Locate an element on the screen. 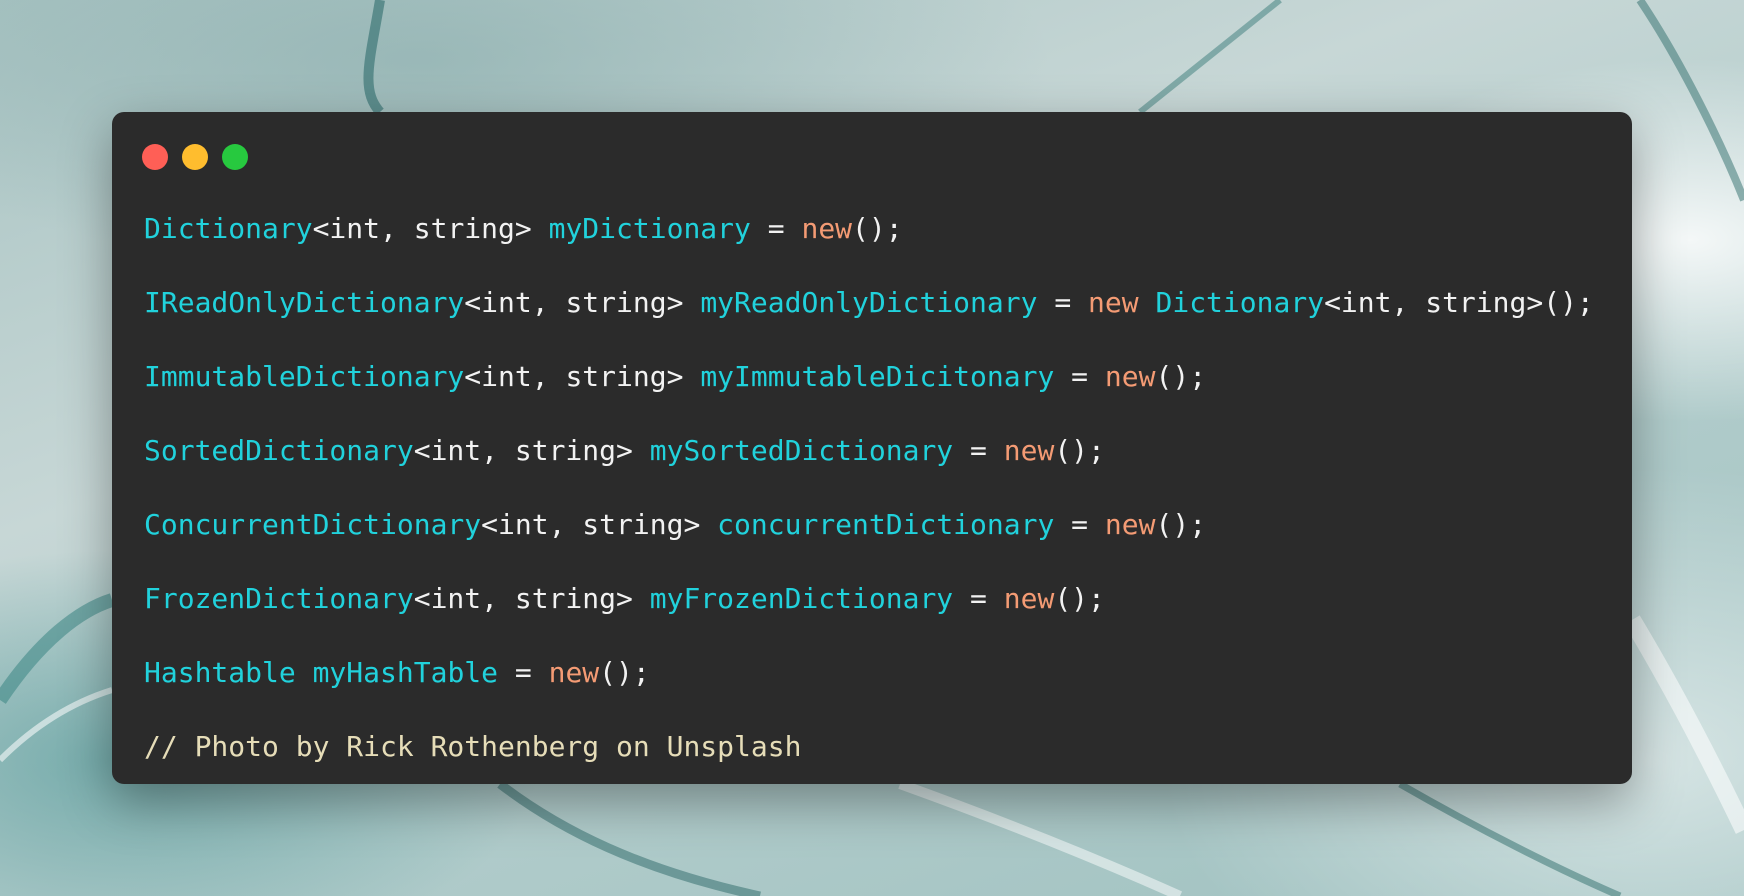 The width and height of the screenshot is (1744, 896). punctuation-token: <int, string>(); is located at coordinates (1459, 302).